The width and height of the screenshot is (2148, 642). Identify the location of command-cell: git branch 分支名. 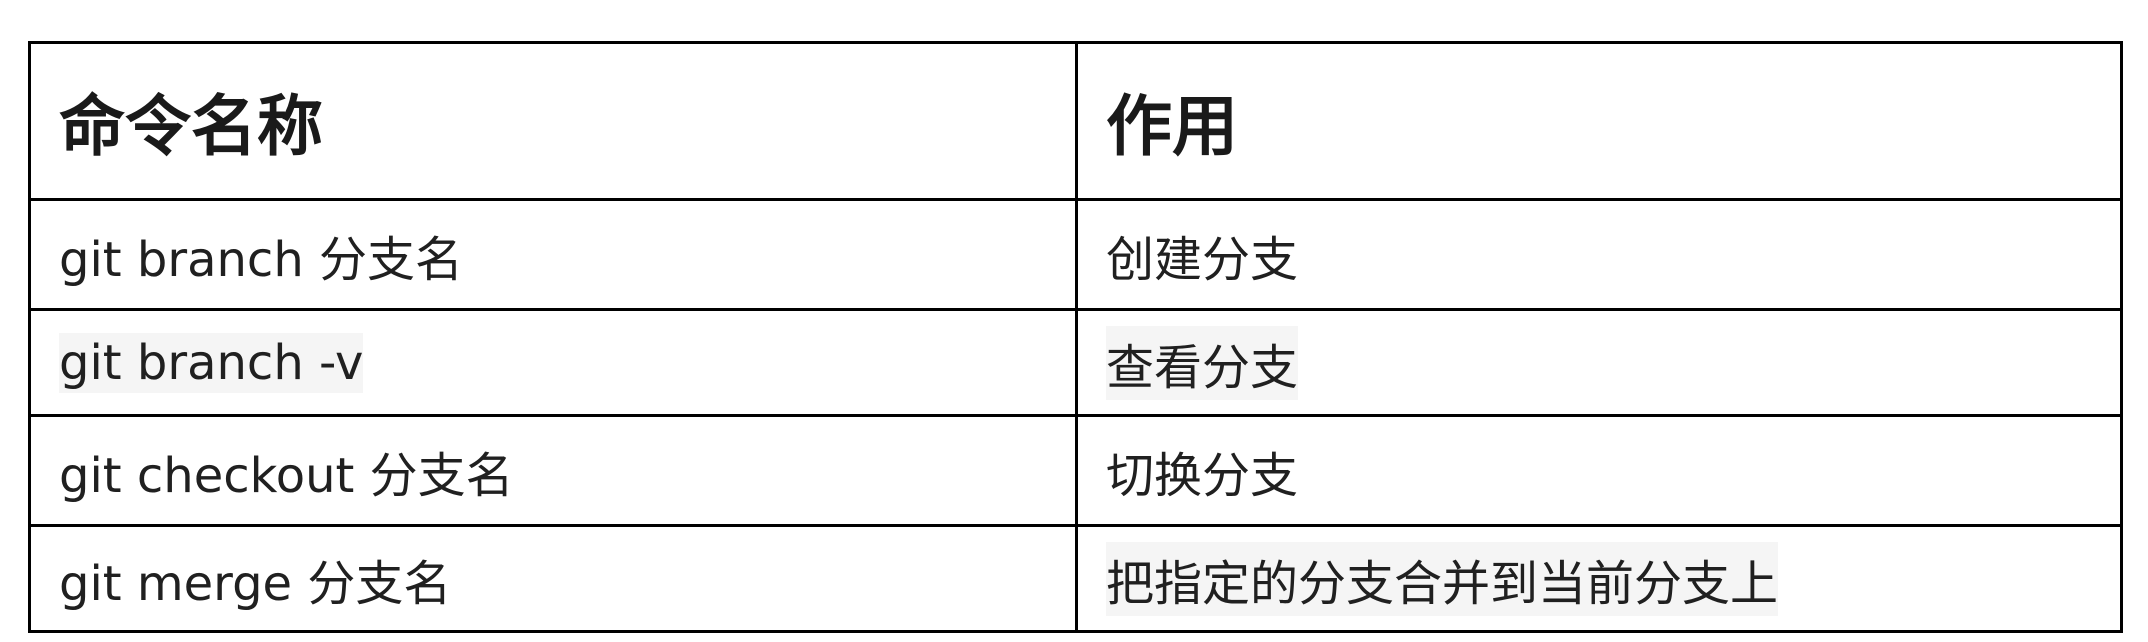
(553, 254).